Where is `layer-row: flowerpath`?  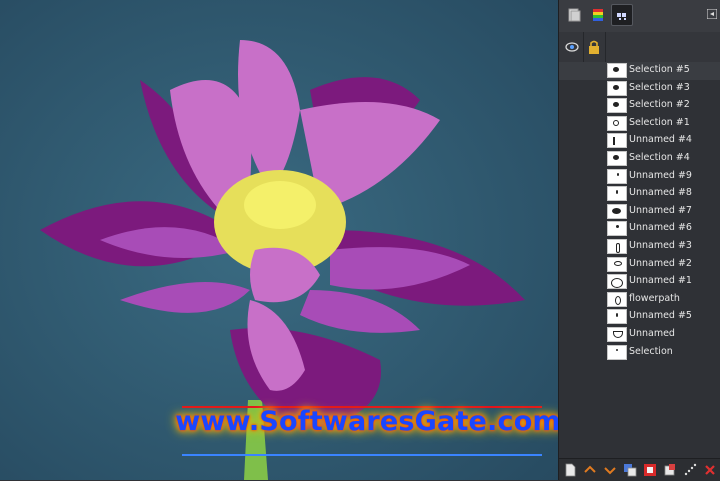
layer-row: flowerpath is located at coordinates (639, 300).